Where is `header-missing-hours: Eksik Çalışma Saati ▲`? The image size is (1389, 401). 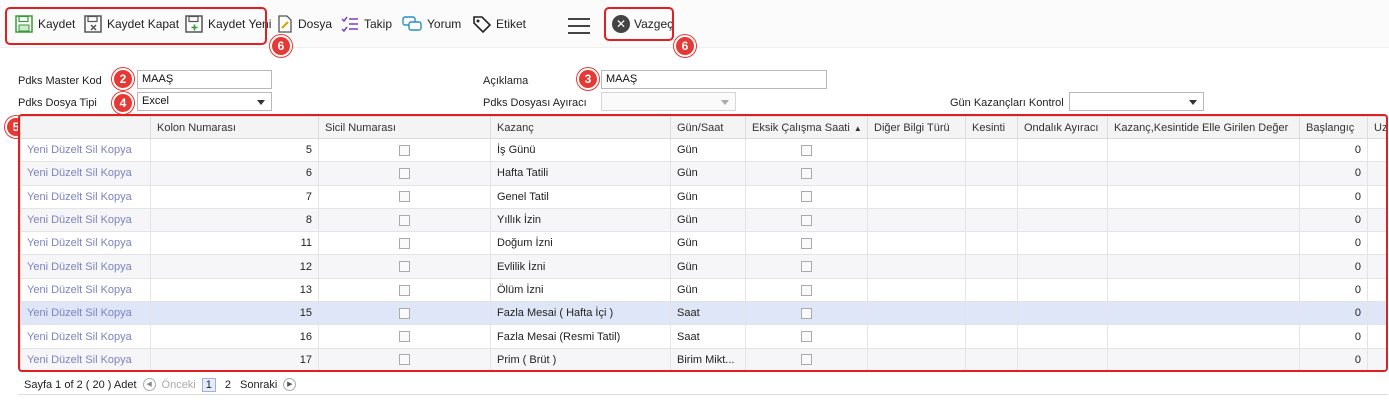 header-missing-hours: Eksik Çalışma Saati ▲ is located at coordinates (806, 127).